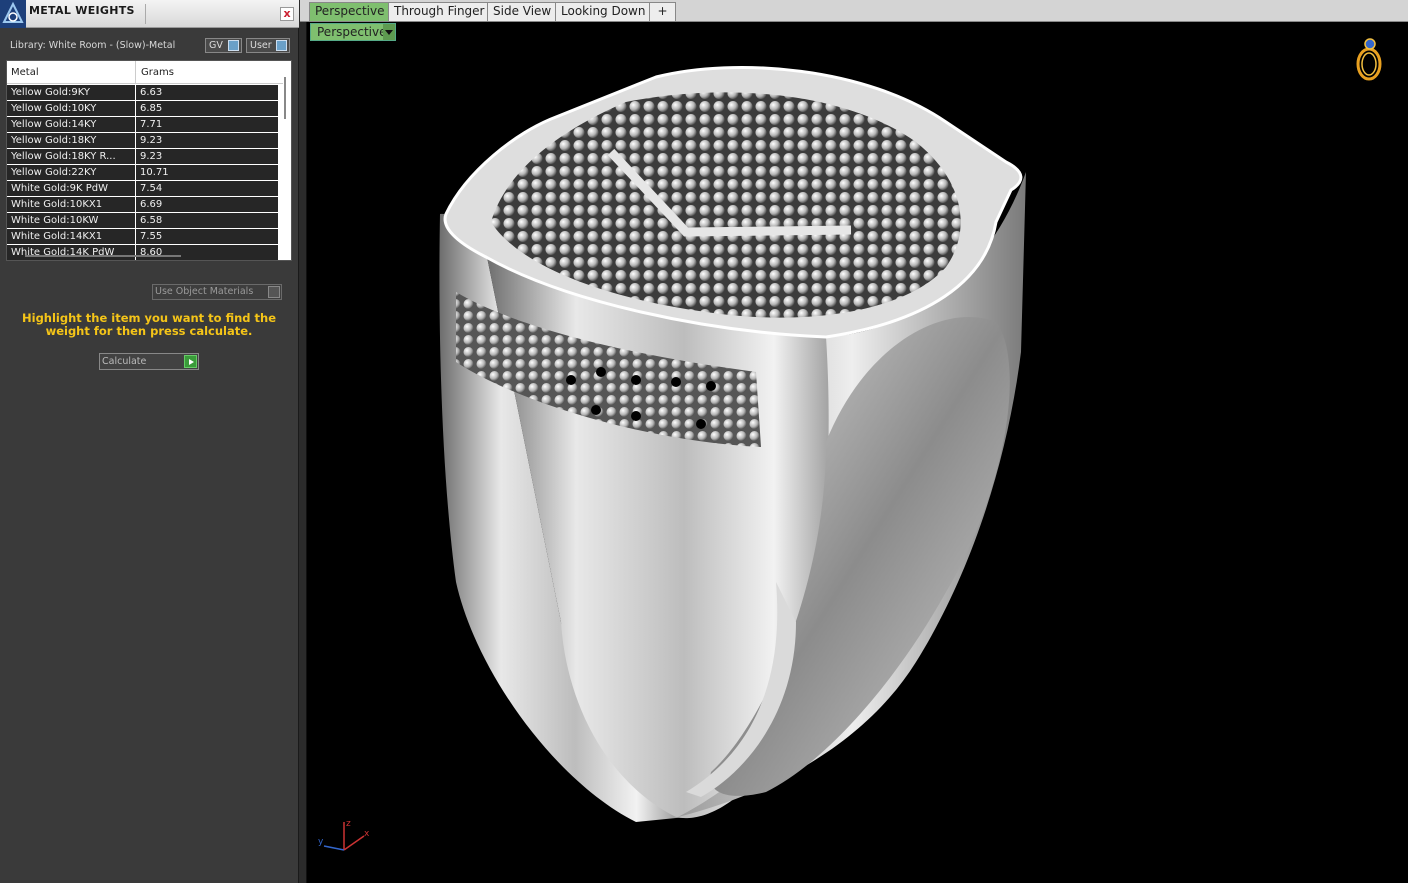 Image resolution: width=1408 pixels, height=883 pixels. I want to click on metal-cell: White Gold:10KW, so click(55, 220).